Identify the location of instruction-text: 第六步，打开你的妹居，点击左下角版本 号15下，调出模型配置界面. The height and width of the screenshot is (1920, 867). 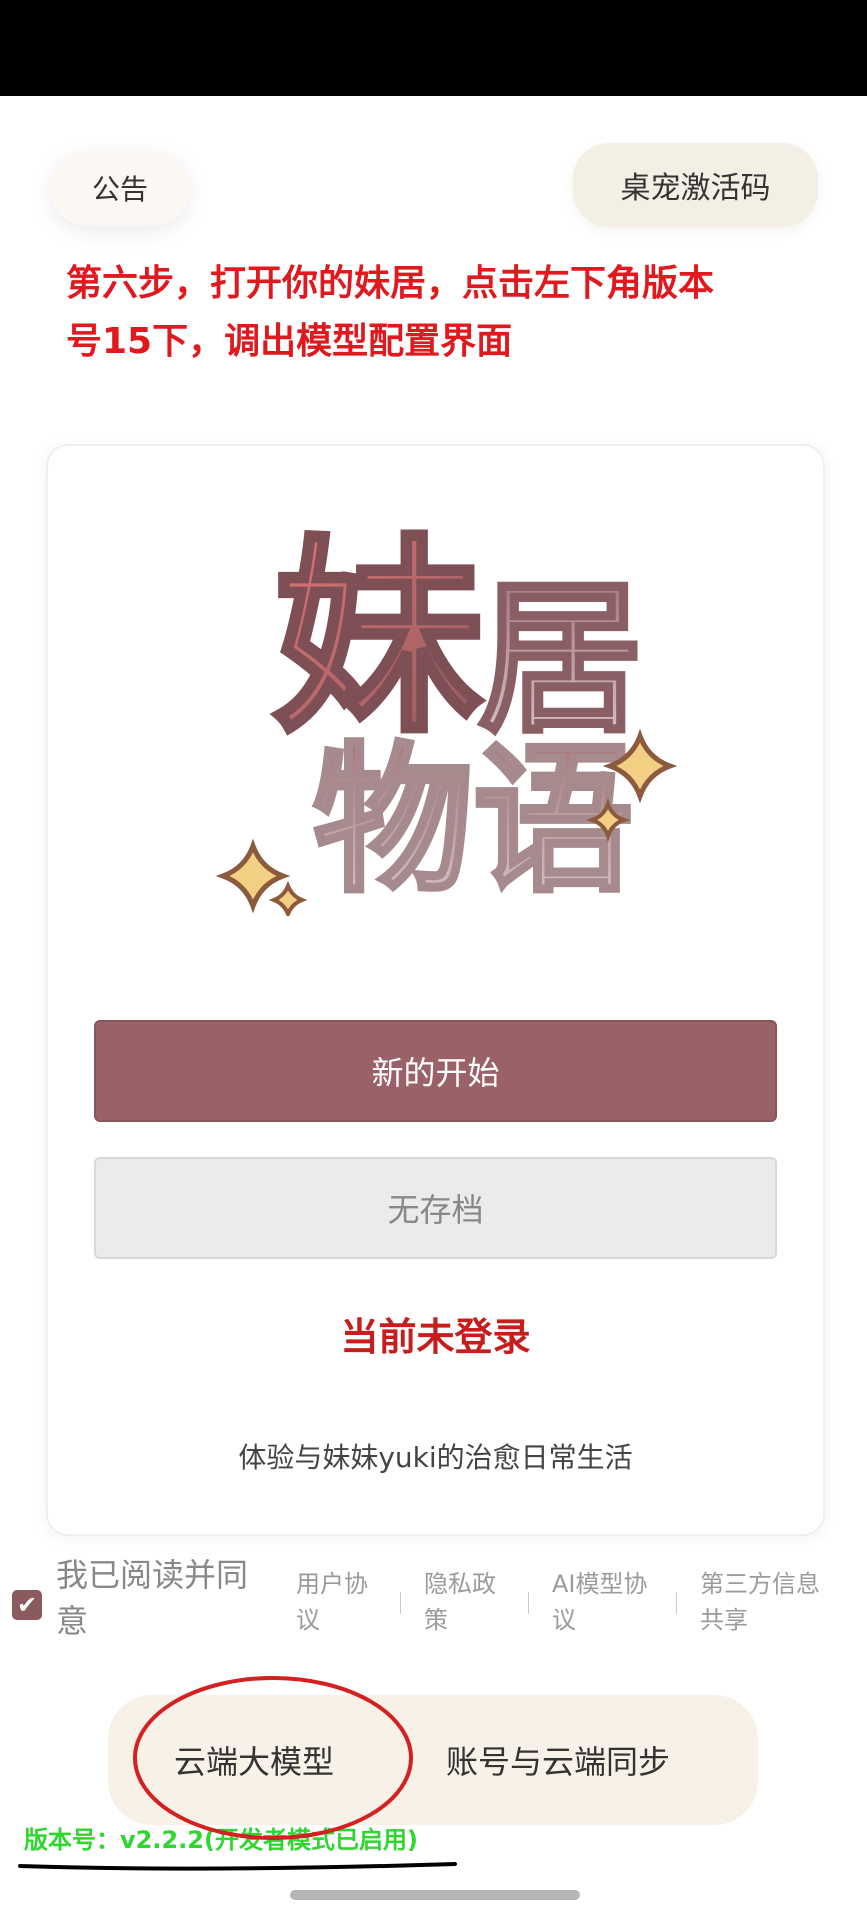
(426, 313).